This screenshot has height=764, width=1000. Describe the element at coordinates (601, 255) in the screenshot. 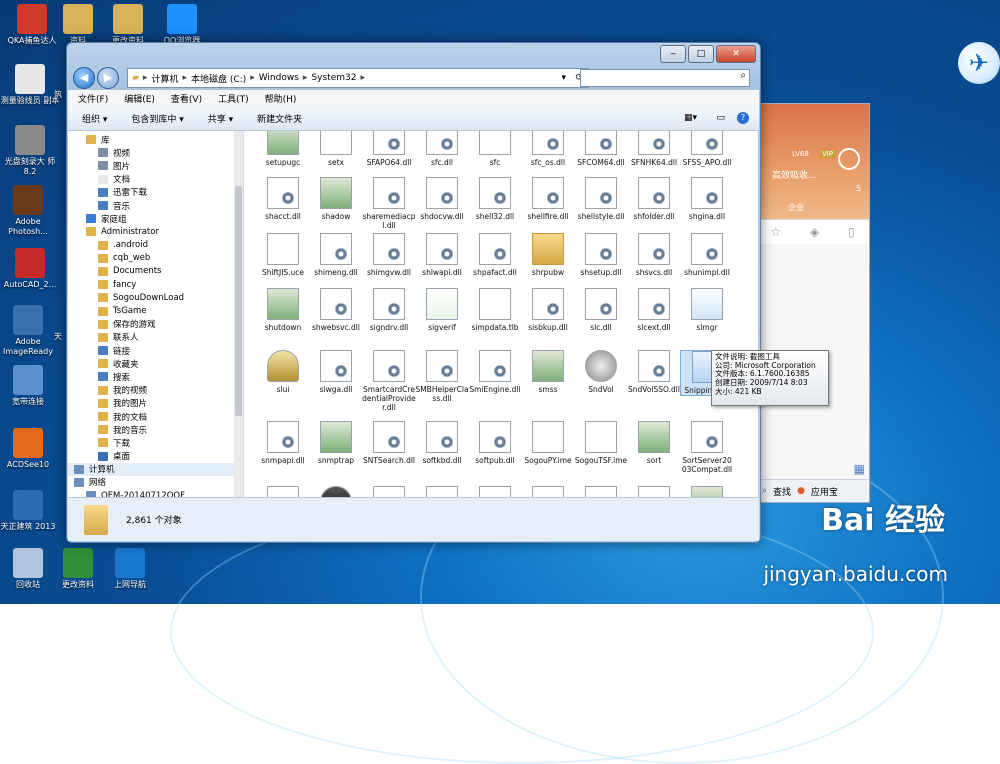

I see `file-item: shsetup.dll` at that location.